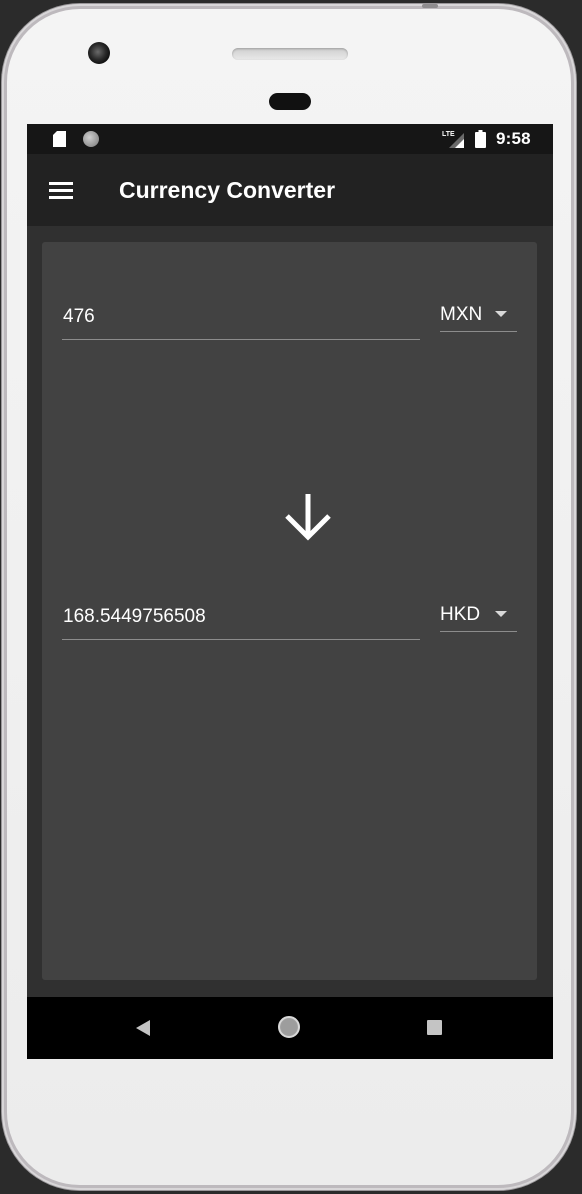 The width and height of the screenshot is (582, 1194). What do you see at coordinates (448, 134) in the screenshot?
I see `lte-label: LTE` at bounding box center [448, 134].